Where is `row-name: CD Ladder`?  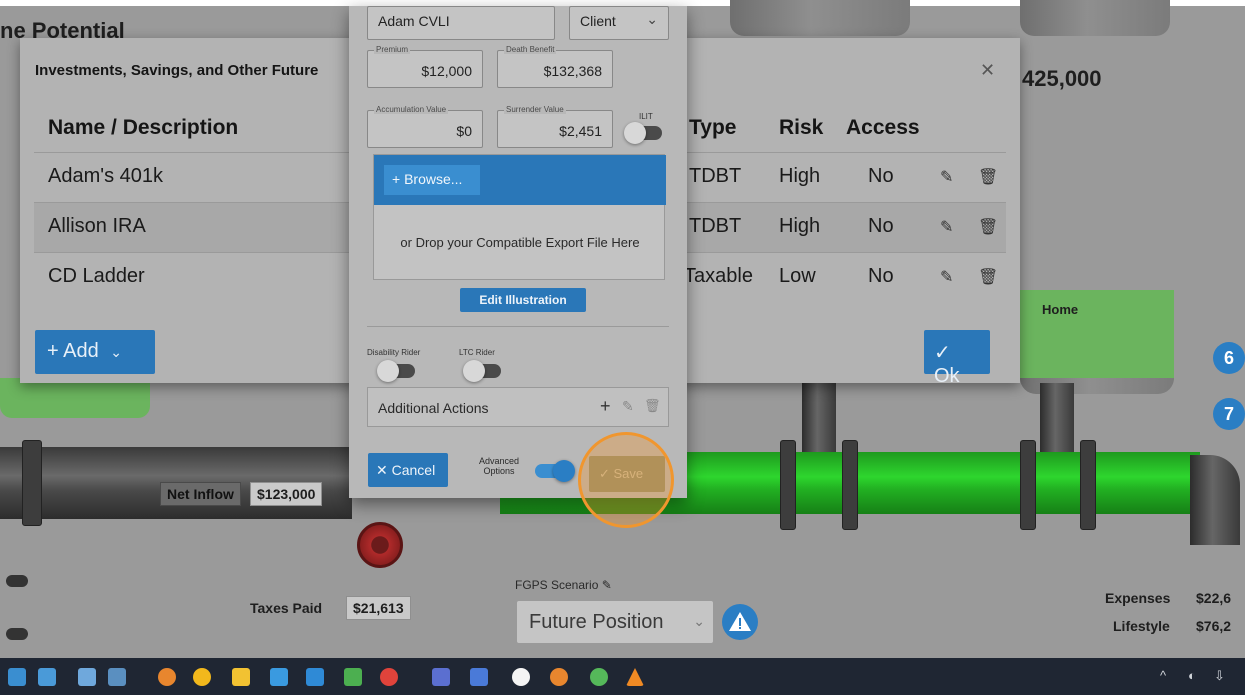 row-name: CD Ladder is located at coordinates (96, 276).